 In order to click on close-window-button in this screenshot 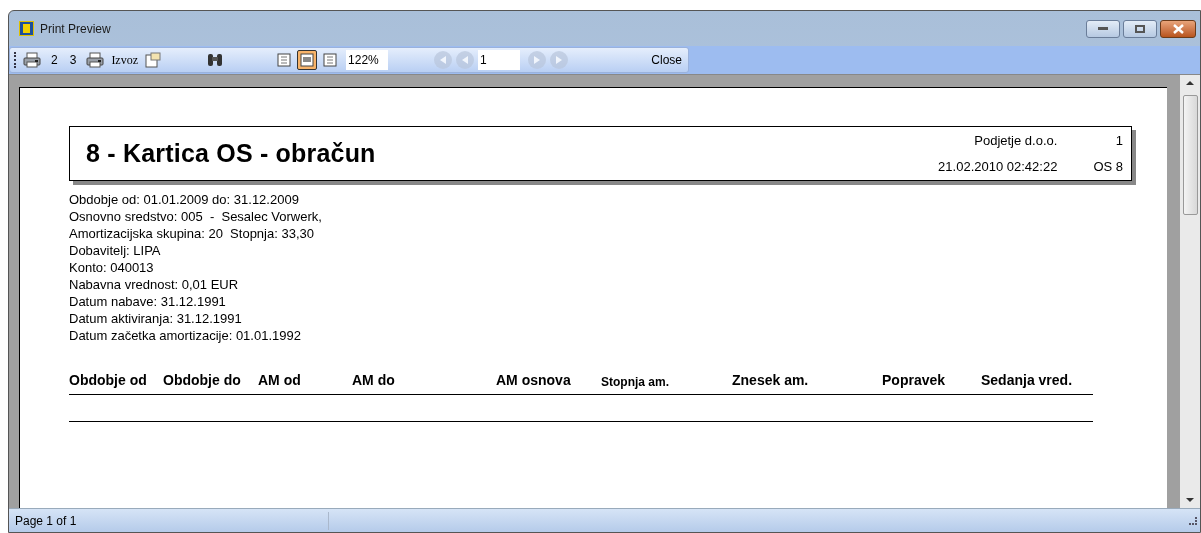, I will do `click(1178, 28)`.